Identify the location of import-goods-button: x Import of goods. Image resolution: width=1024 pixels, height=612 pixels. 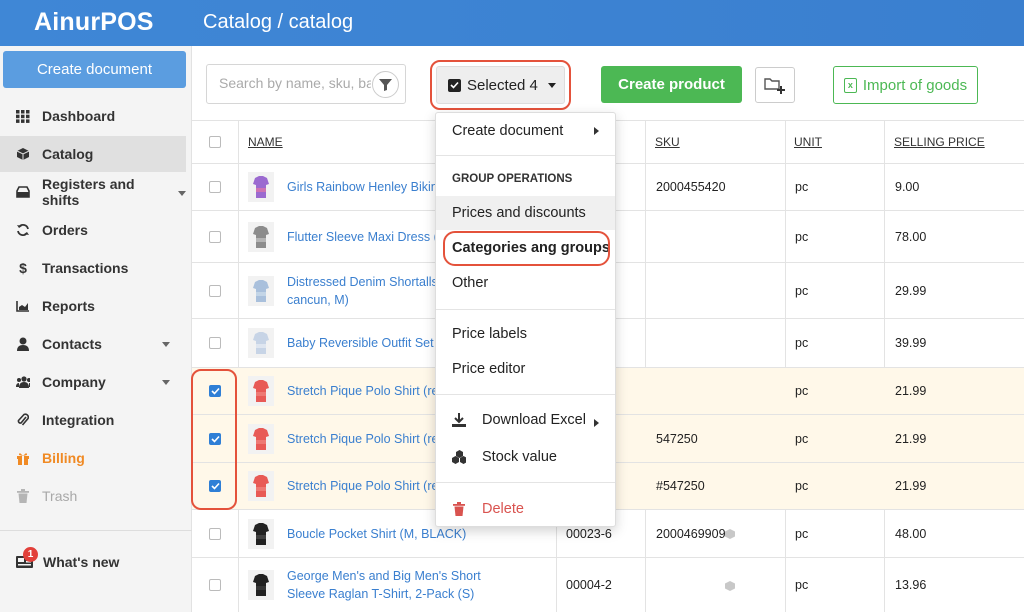
(905, 85).